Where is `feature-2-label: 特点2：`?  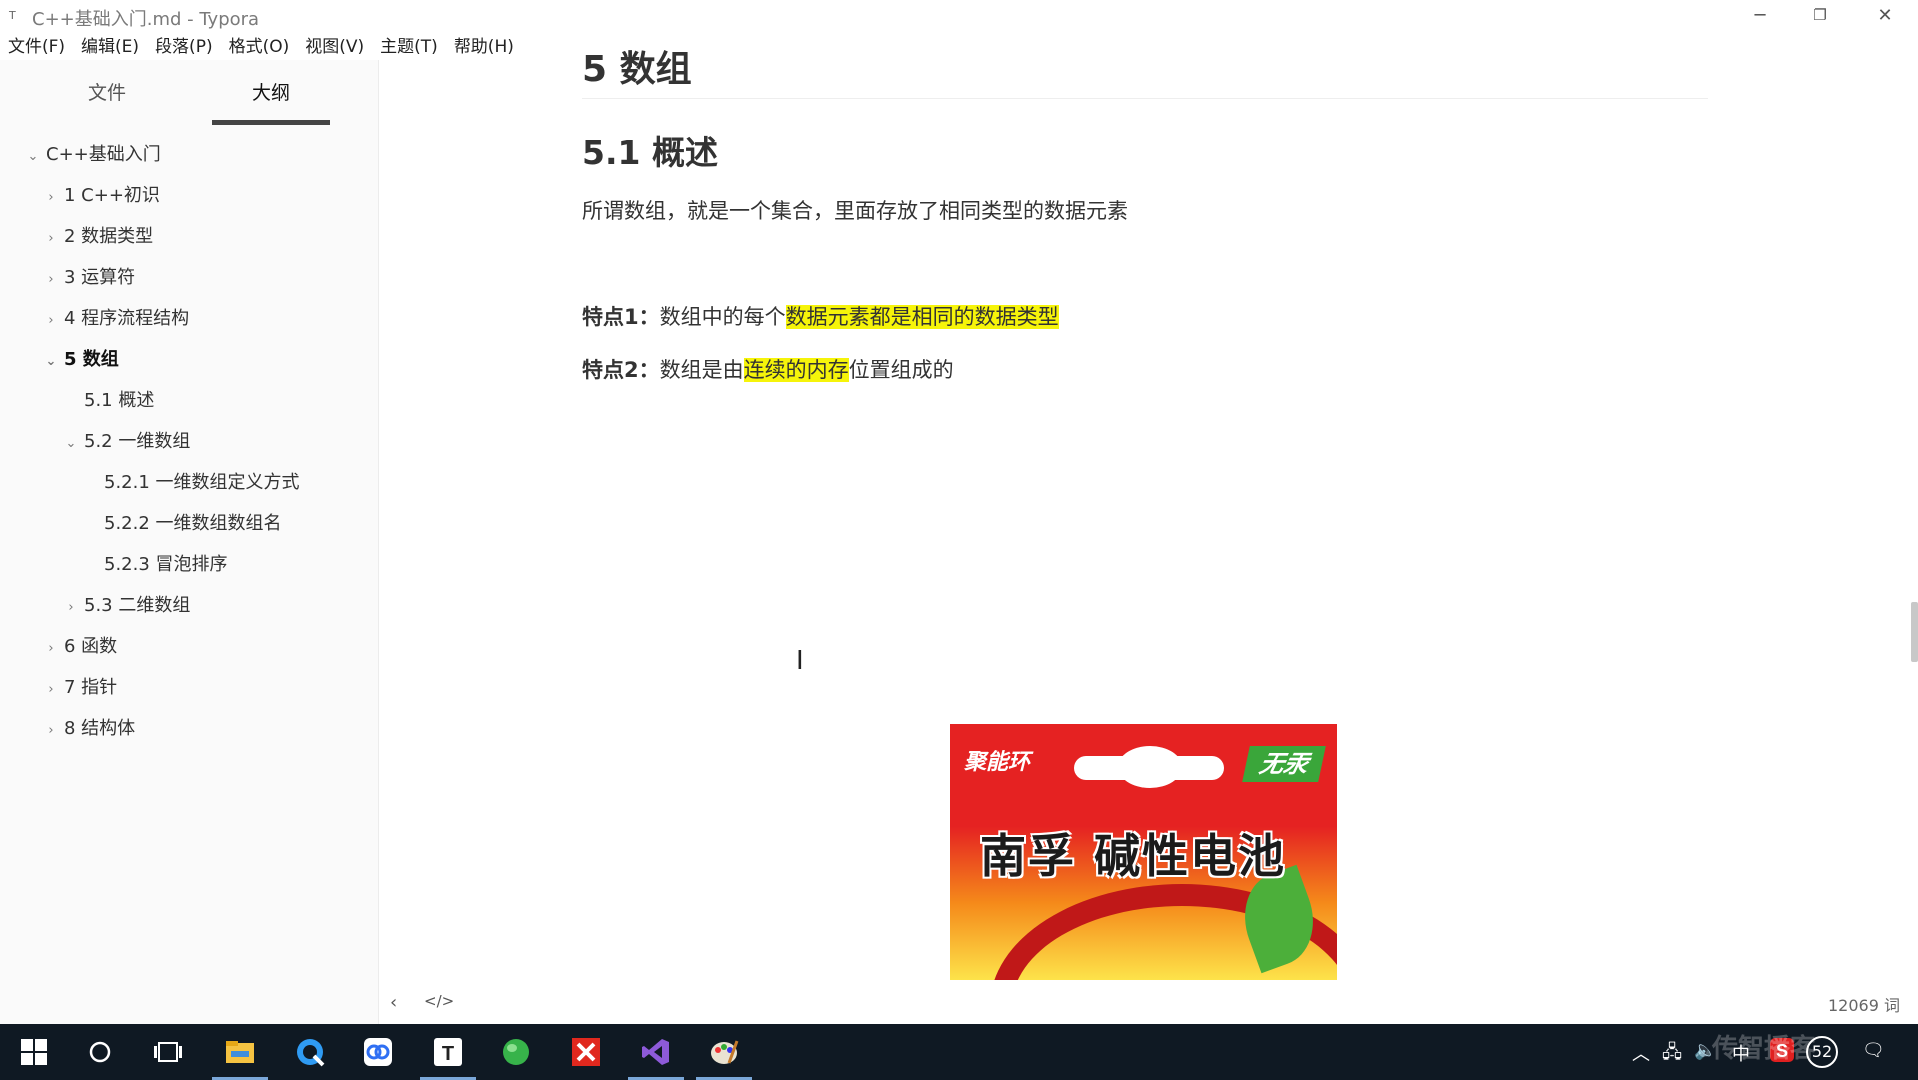
feature-2-label: 特点2： is located at coordinates (621, 370).